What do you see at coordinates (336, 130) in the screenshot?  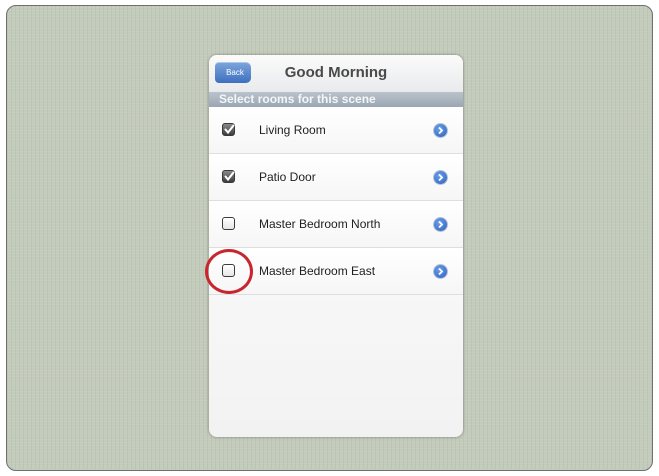 I see `room-row-living-room: Living Room` at bounding box center [336, 130].